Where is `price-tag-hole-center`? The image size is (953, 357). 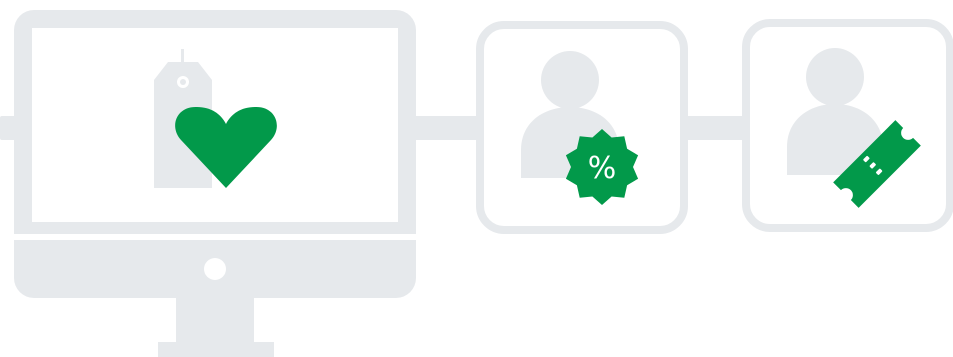
price-tag-hole-center is located at coordinates (183, 82).